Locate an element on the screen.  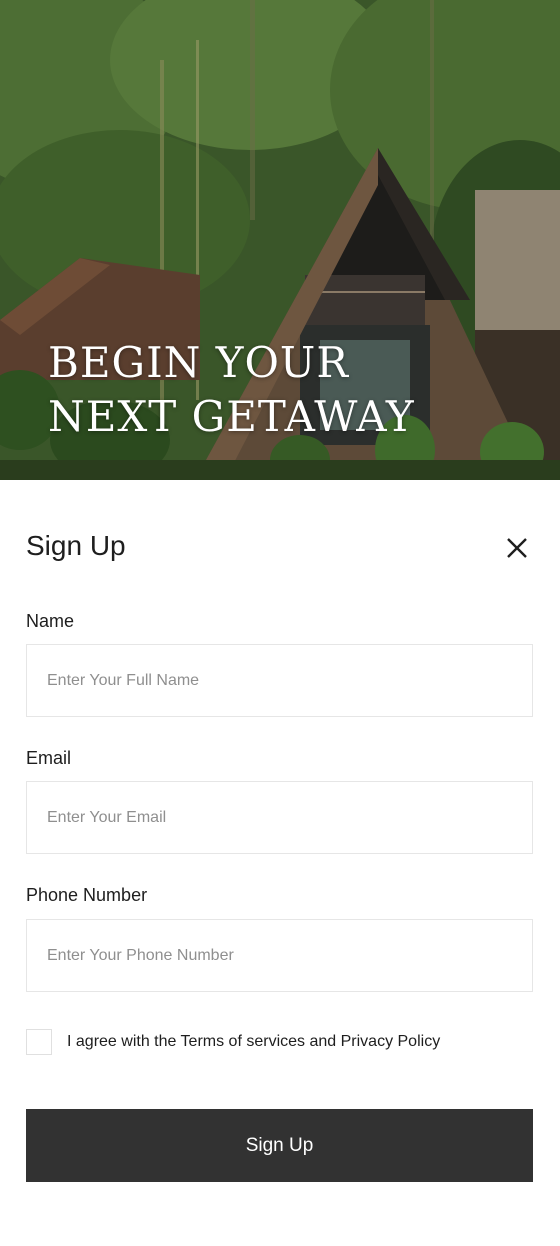
email-label: Email is located at coordinates (49, 758).